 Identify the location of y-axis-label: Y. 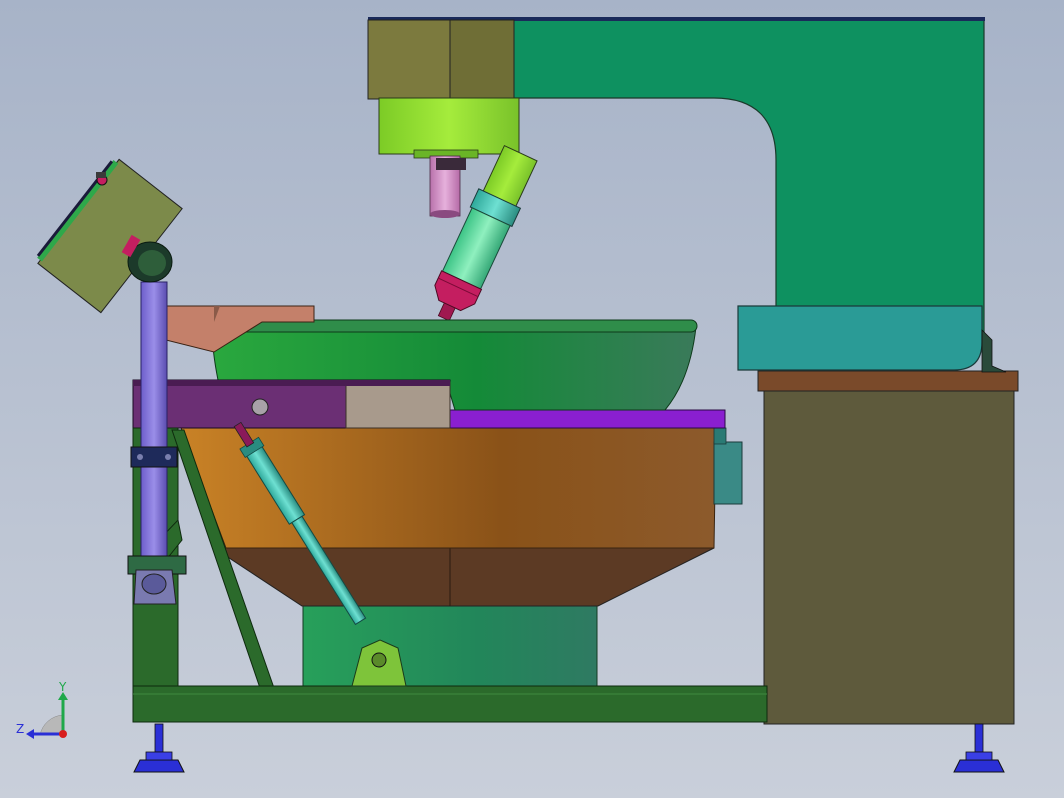
(62, 687).